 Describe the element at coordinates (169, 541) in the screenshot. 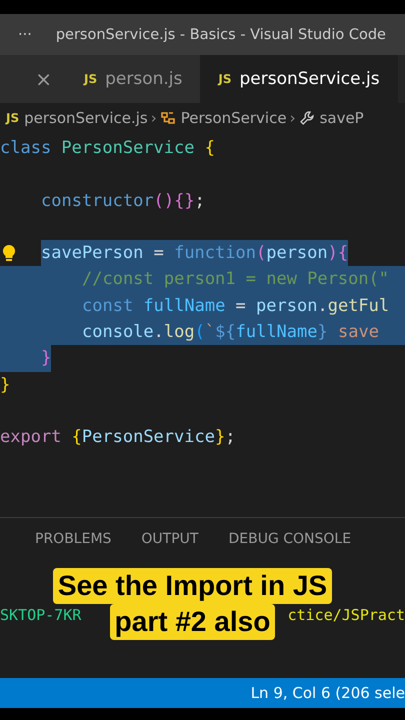

I see `panel-tab: OUTPUT` at that location.